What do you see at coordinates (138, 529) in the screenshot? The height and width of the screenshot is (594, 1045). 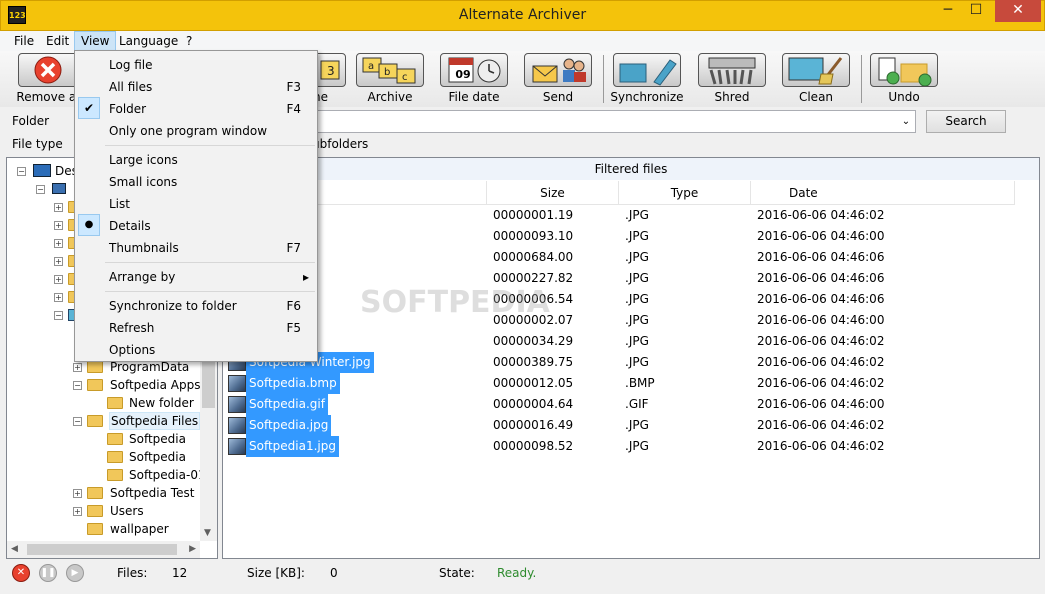 I see `tree-item-wallpaper: wallpaper` at bounding box center [138, 529].